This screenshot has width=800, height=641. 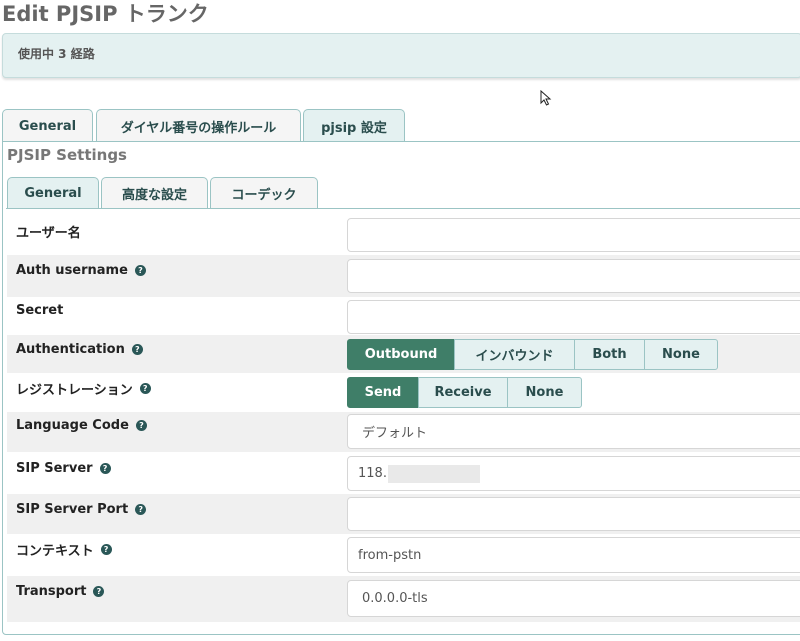 What do you see at coordinates (72, 270) in the screenshot?
I see `auth-username-label-text: Auth username` at bounding box center [72, 270].